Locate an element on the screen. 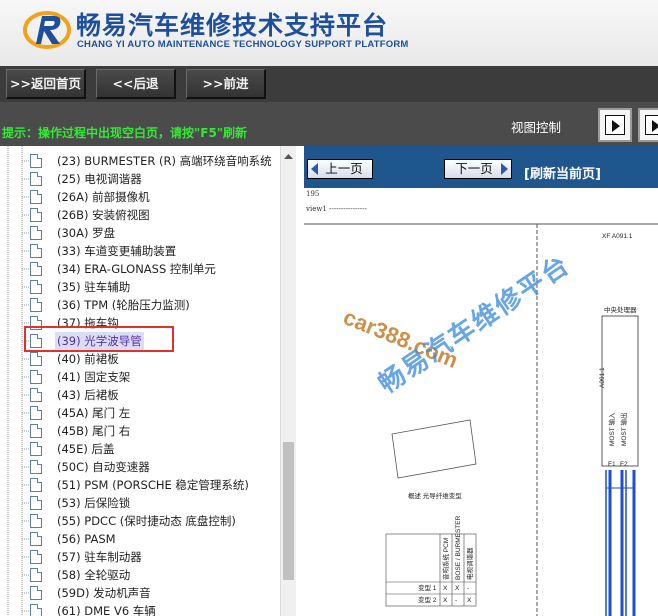  tree-item-label: (25) 电视调谐器 is located at coordinates (99, 179).